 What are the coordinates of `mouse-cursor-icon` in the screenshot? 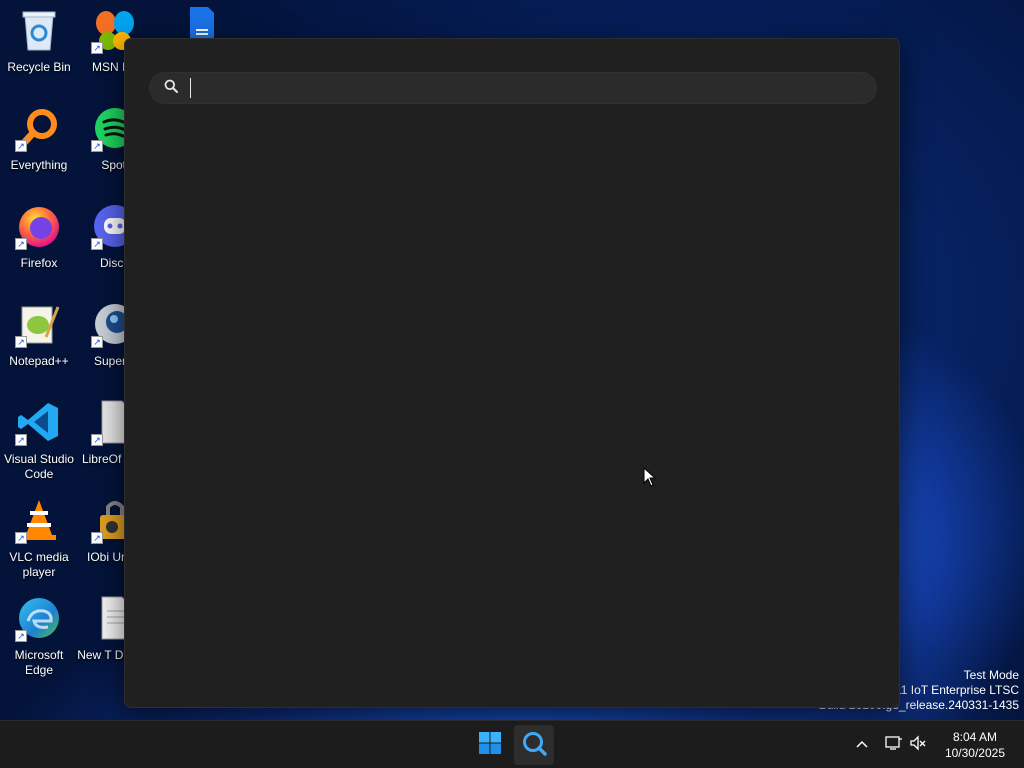 It's located at (650, 479).